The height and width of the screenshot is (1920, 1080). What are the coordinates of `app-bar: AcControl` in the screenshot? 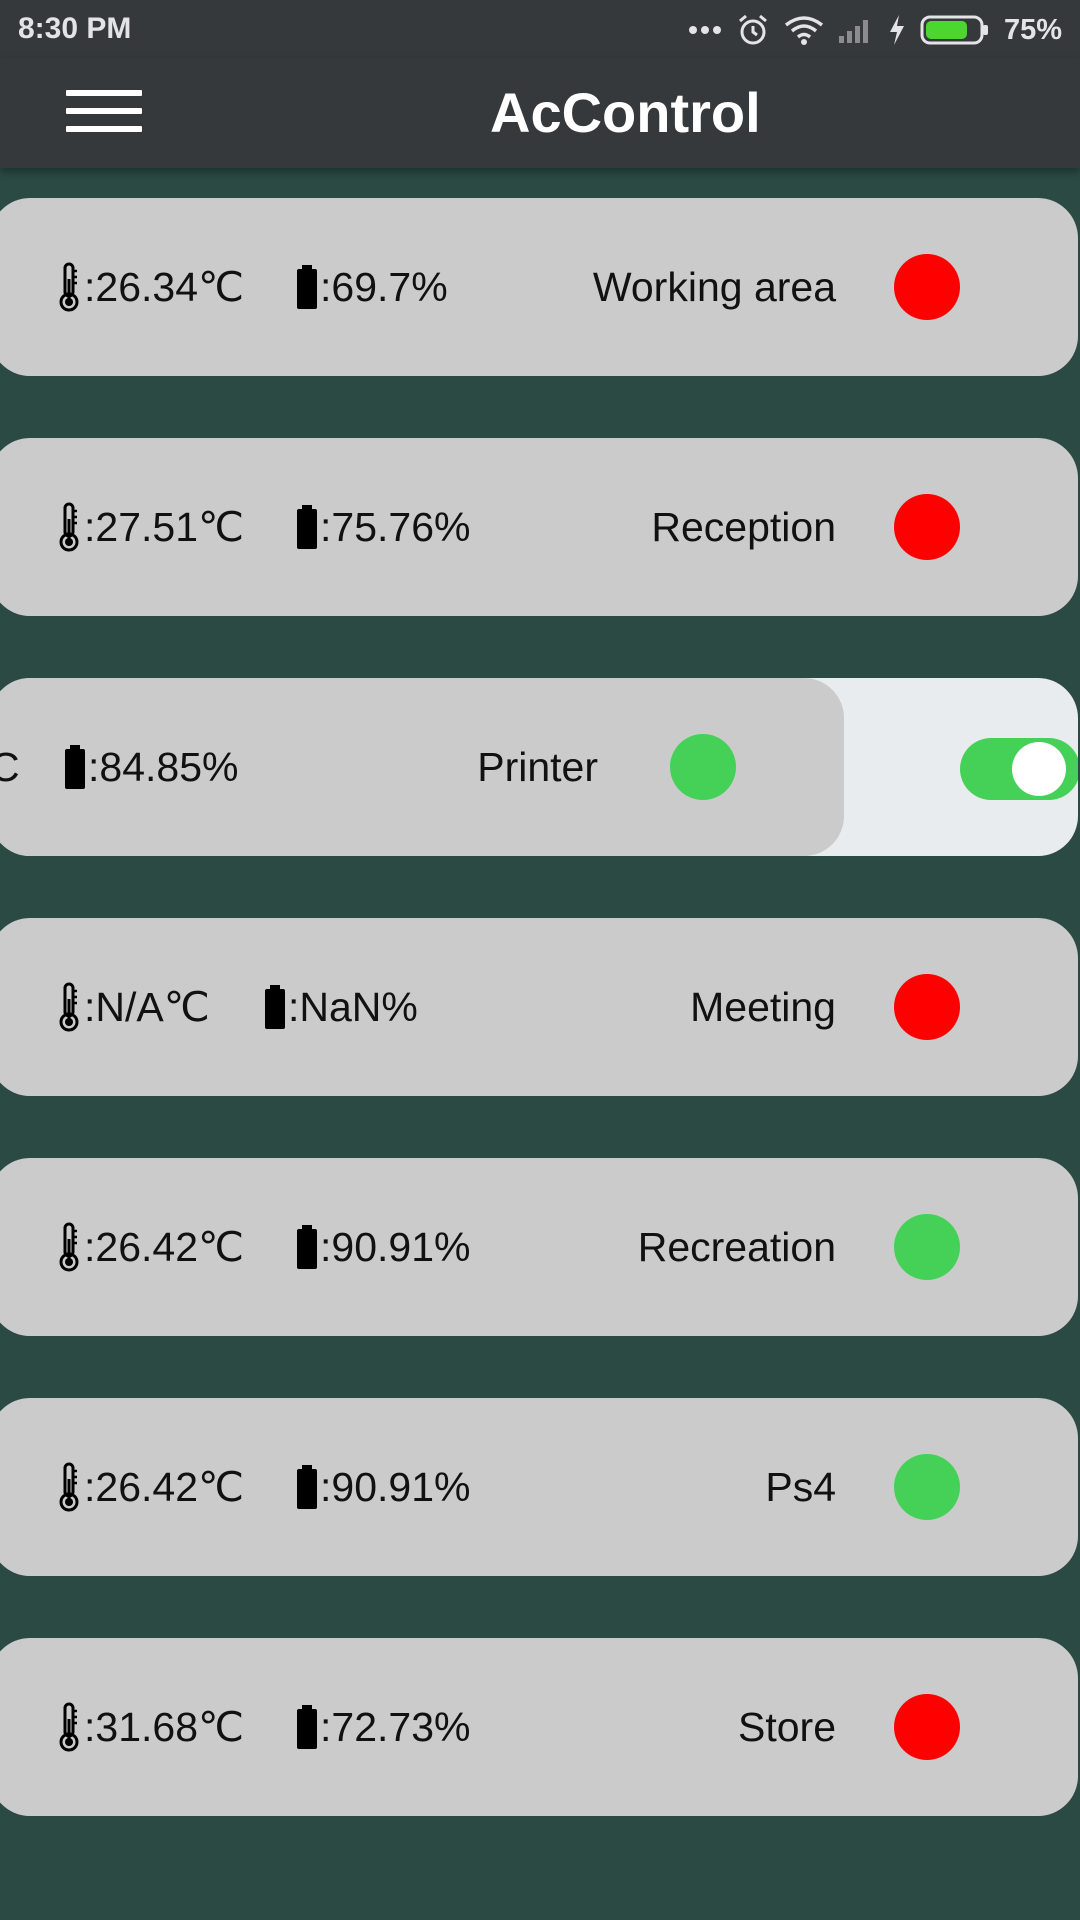 It's located at (540, 113).